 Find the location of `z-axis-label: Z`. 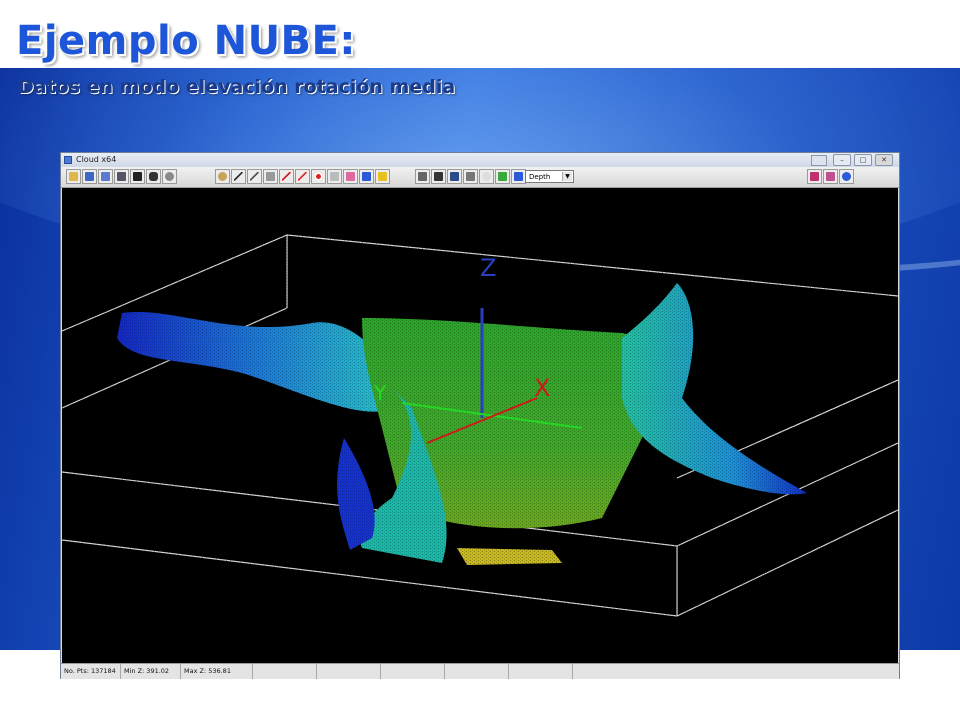

z-axis-label: Z is located at coordinates (488, 268).